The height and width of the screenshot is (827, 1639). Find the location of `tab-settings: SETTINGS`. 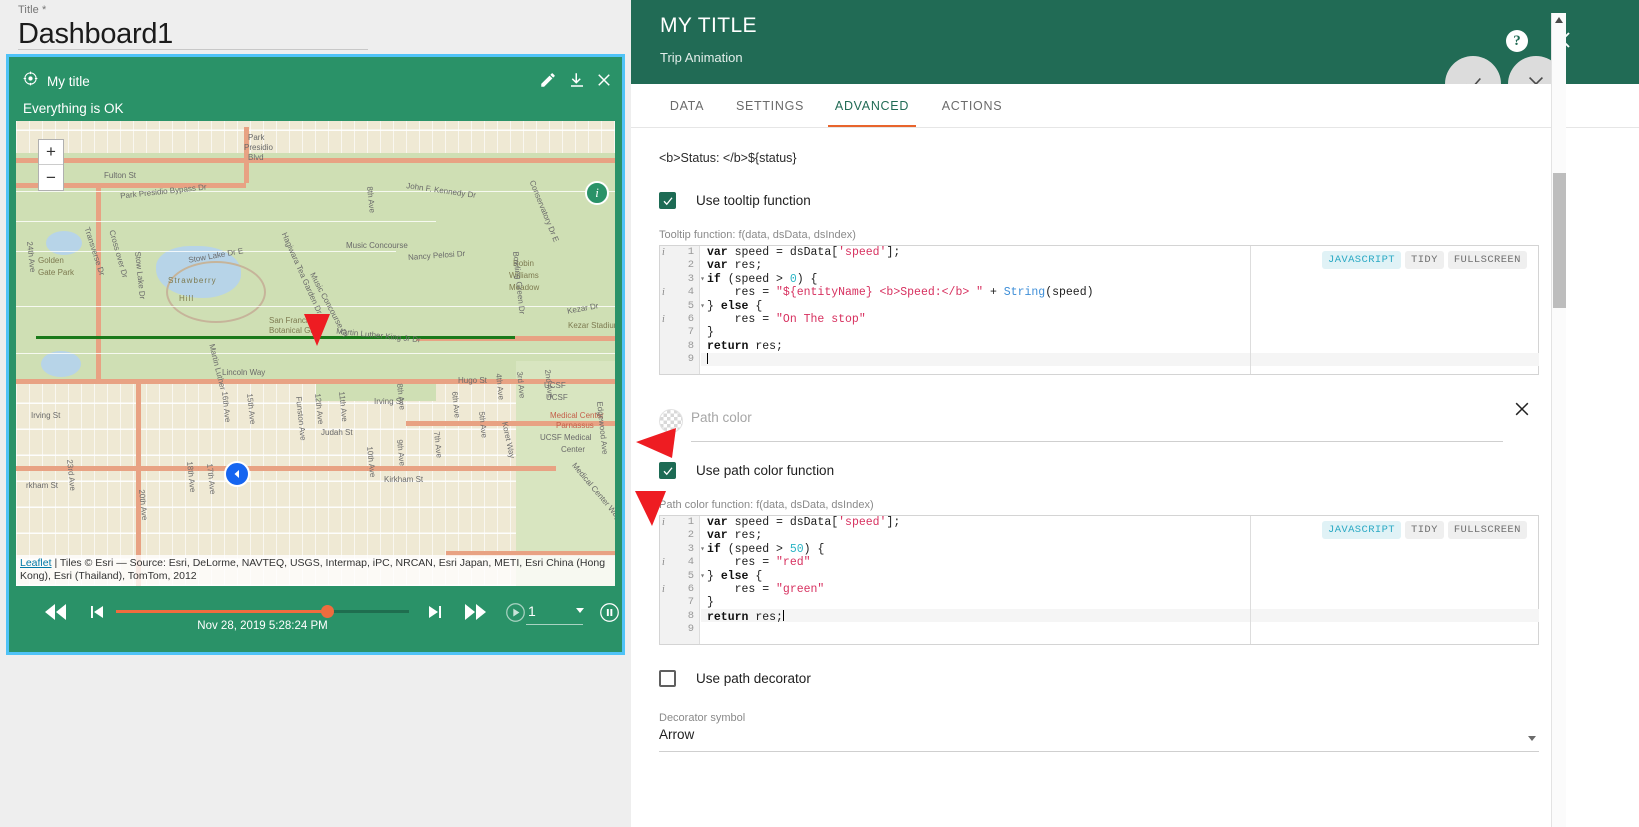

tab-settings: SETTINGS is located at coordinates (770, 106).